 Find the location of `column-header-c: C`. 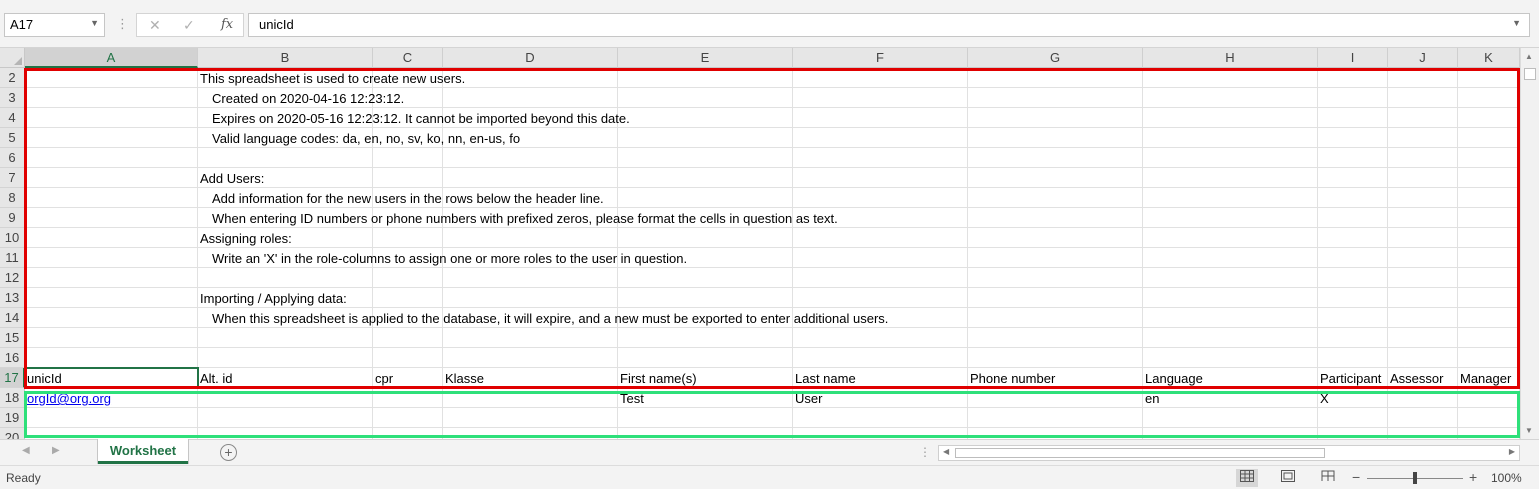

column-header-c: C is located at coordinates (408, 58).